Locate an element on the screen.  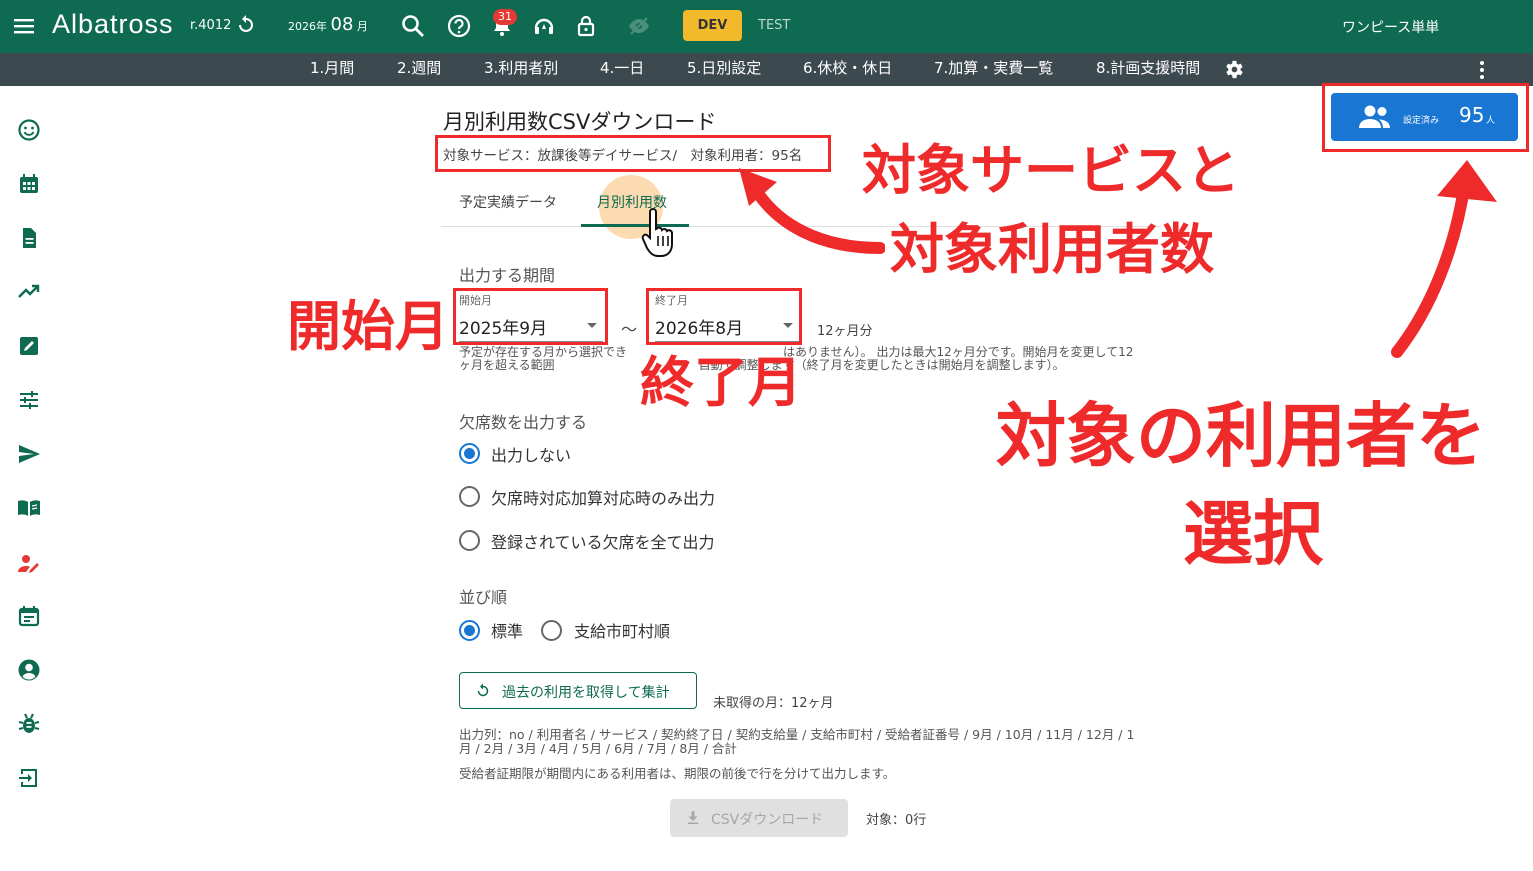
nav-holidays: 6.休校・休日 is located at coordinates (847, 67).